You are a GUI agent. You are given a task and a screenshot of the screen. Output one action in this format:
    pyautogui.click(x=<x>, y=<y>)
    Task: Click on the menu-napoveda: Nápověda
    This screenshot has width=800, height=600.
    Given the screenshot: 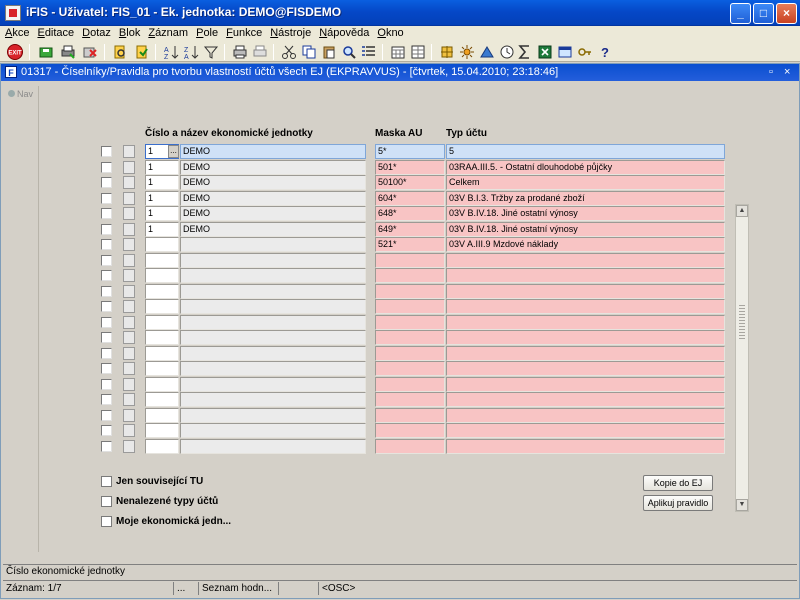 What is the action you would take?
    pyautogui.click(x=343, y=32)
    